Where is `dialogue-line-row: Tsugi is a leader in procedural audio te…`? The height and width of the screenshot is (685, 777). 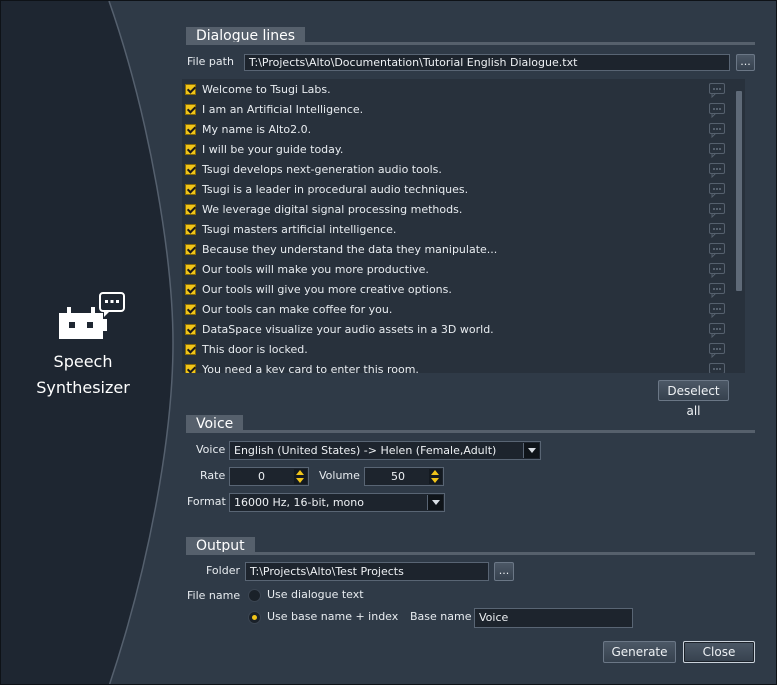 dialogue-line-row: Tsugi is a leader in procedural audio te… is located at coordinates (458, 191).